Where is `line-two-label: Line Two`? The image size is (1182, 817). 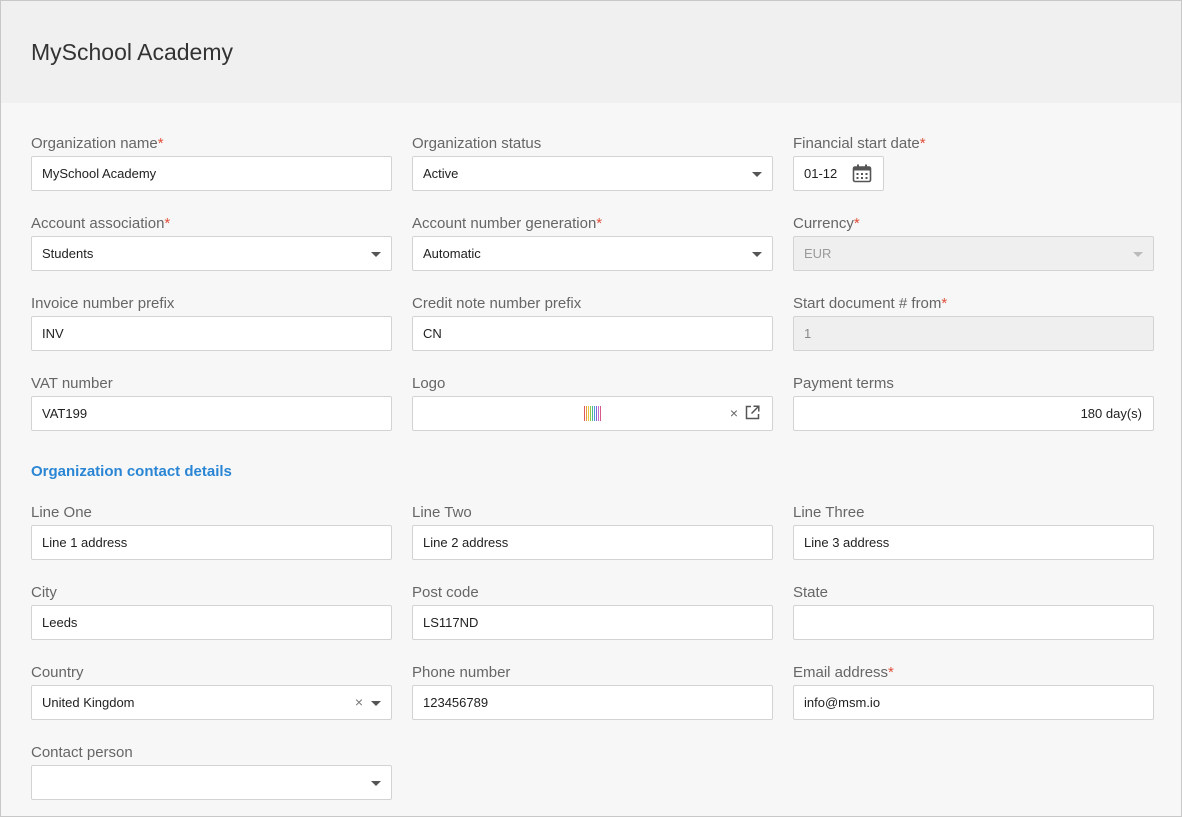 line-two-label: Line Two is located at coordinates (442, 512).